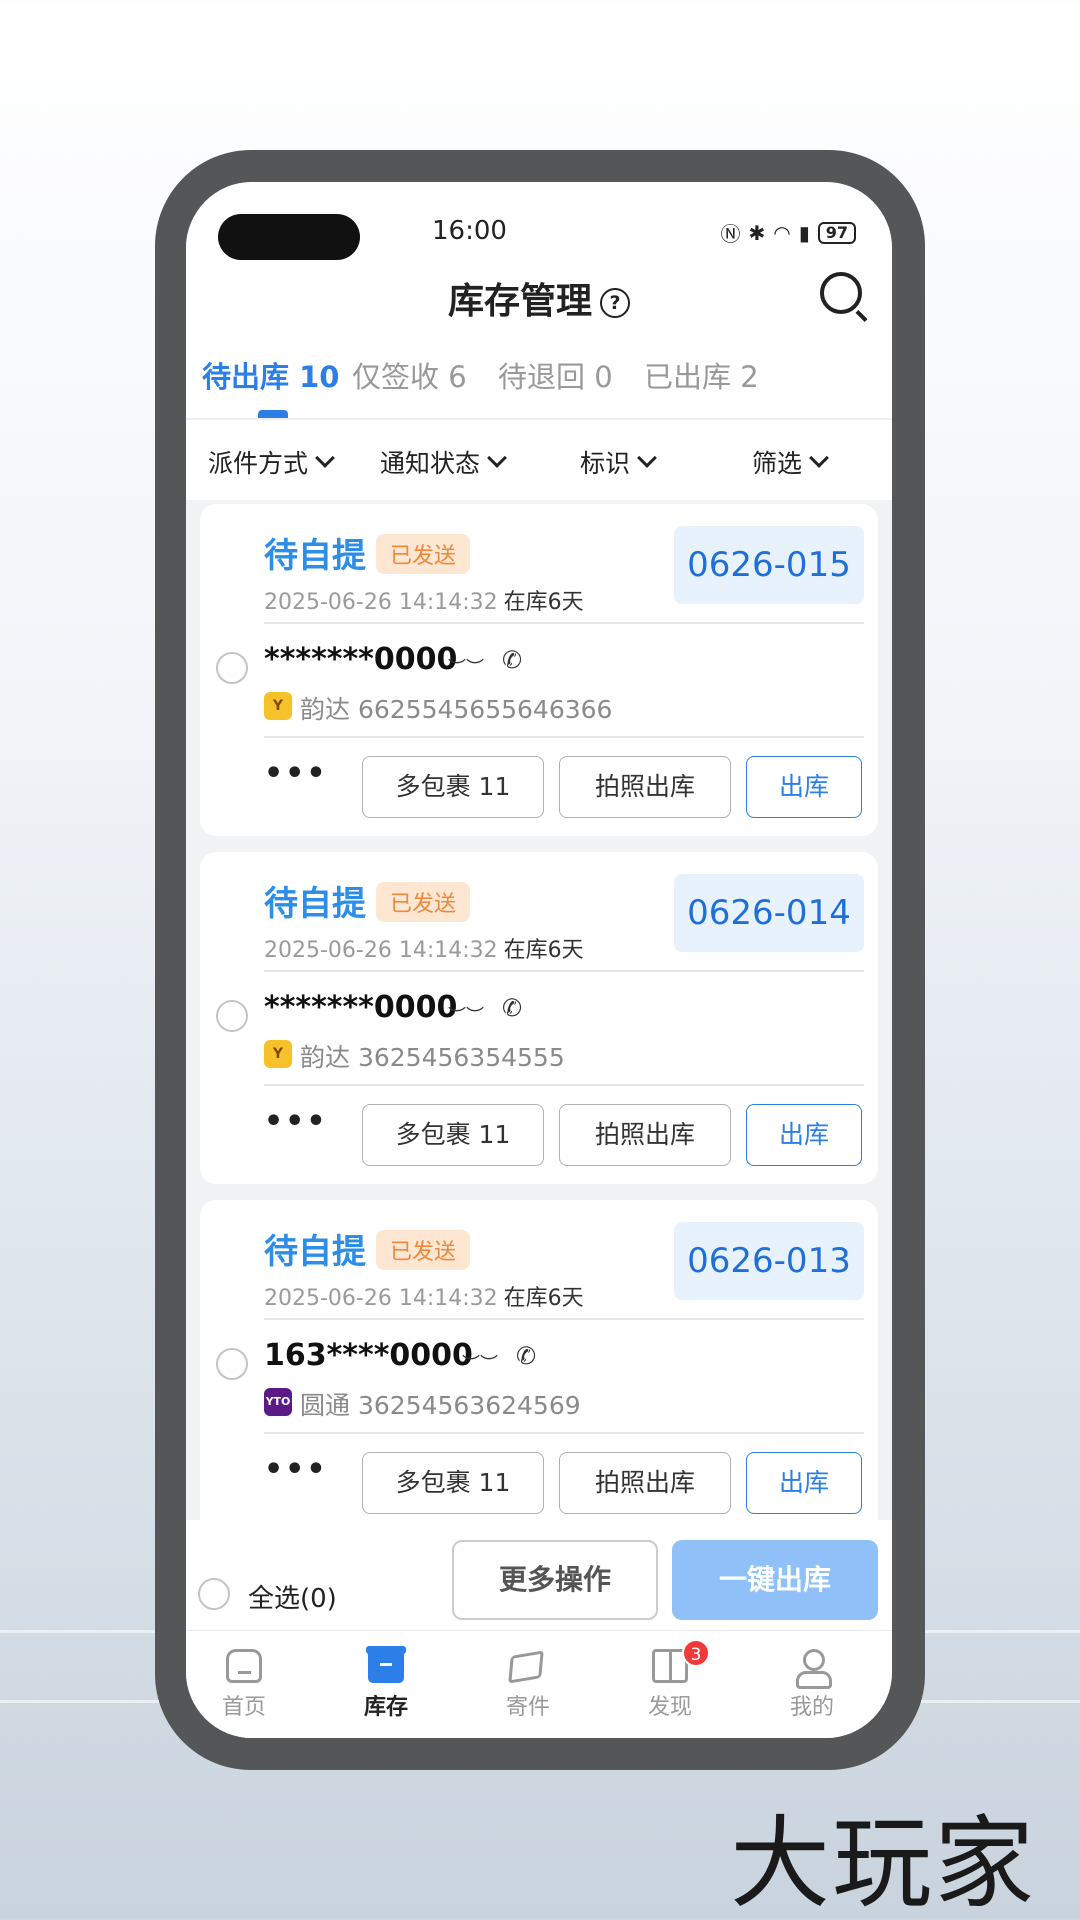 The width and height of the screenshot is (1080, 1920). I want to click on tracking-number: 6625545655646366, so click(485, 709).